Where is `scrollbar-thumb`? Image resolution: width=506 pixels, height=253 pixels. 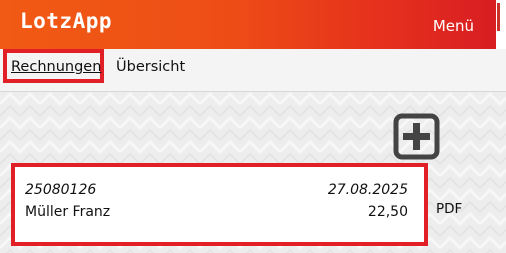
scrollbar-thumb is located at coordinates (498, 17).